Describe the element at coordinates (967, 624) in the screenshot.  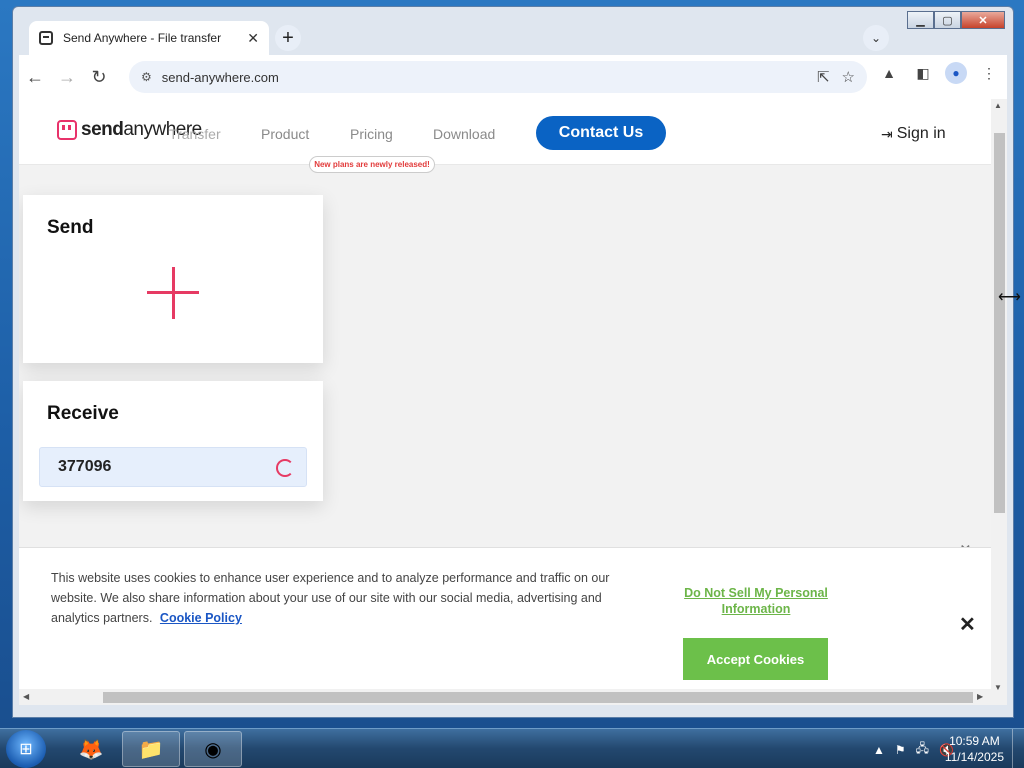
I see `cookie-close-icon: ✕` at that location.